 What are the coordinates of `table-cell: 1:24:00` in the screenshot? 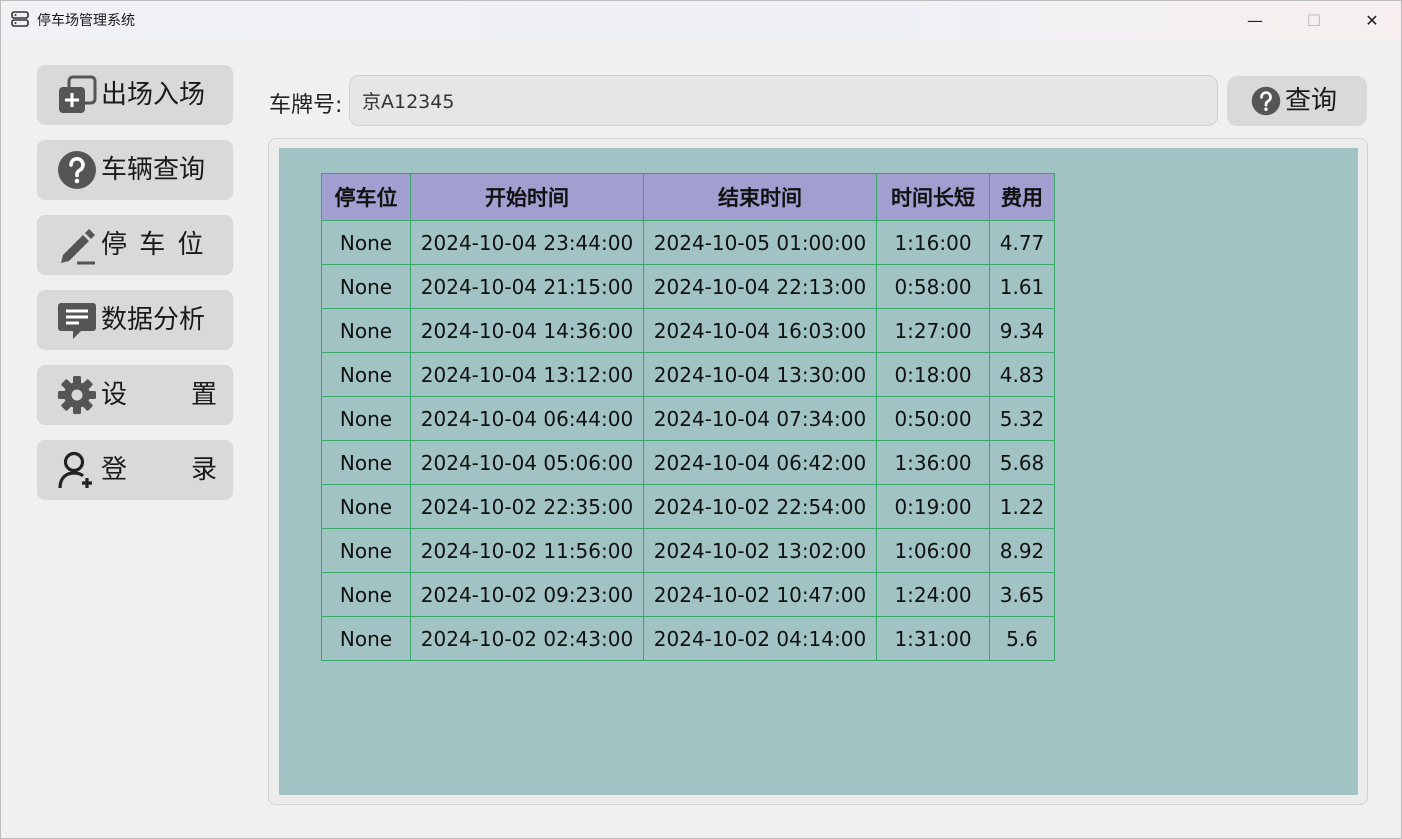 It's located at (933, 594).